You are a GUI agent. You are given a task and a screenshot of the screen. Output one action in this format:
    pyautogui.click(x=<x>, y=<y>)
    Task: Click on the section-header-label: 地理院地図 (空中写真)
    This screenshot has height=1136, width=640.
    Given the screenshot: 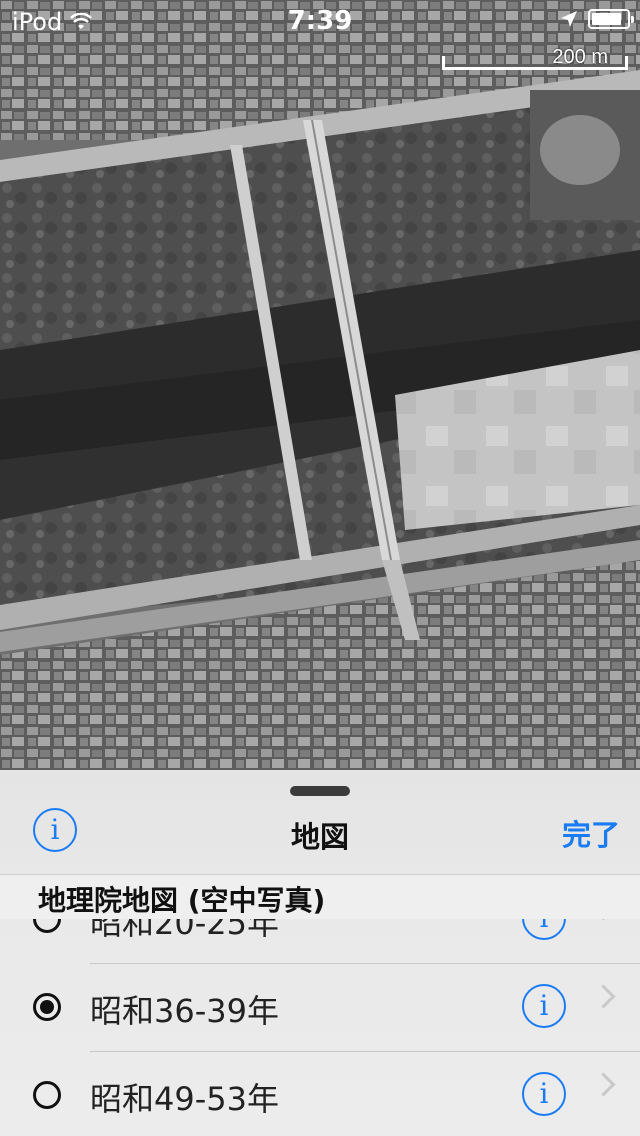 What is the action you would take?
    pyautogui.click(x=182, y=900)
    